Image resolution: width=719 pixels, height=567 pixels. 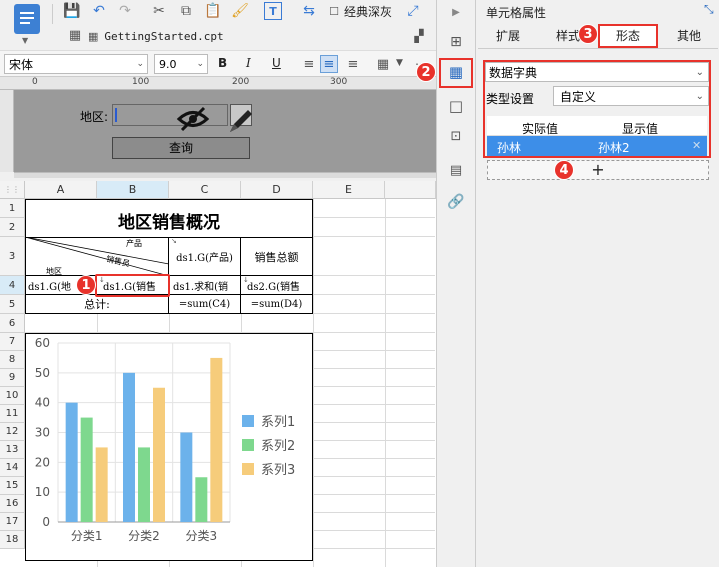 I want to click on horizontal-ruler, so click(x=218, y=83).